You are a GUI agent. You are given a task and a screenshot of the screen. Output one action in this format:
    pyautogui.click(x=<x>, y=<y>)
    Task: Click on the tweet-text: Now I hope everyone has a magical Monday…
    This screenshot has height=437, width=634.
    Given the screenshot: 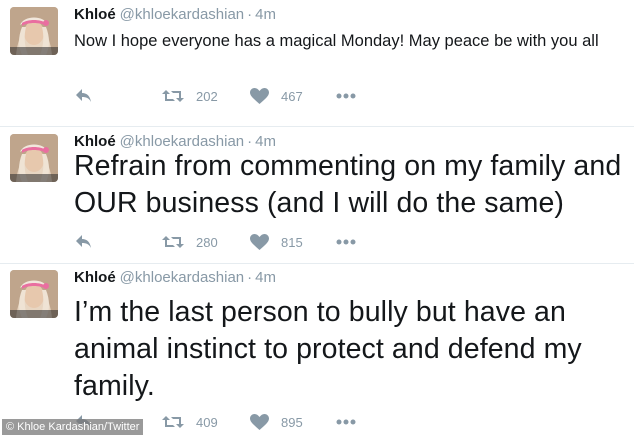 What is the action you would take?
    pyautogui.click(x=336, y=41)
    